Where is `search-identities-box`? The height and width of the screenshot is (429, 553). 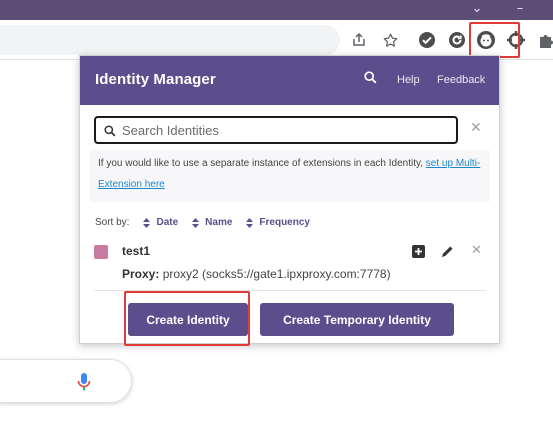 search-identities-box is located at coordinates (276, 130).